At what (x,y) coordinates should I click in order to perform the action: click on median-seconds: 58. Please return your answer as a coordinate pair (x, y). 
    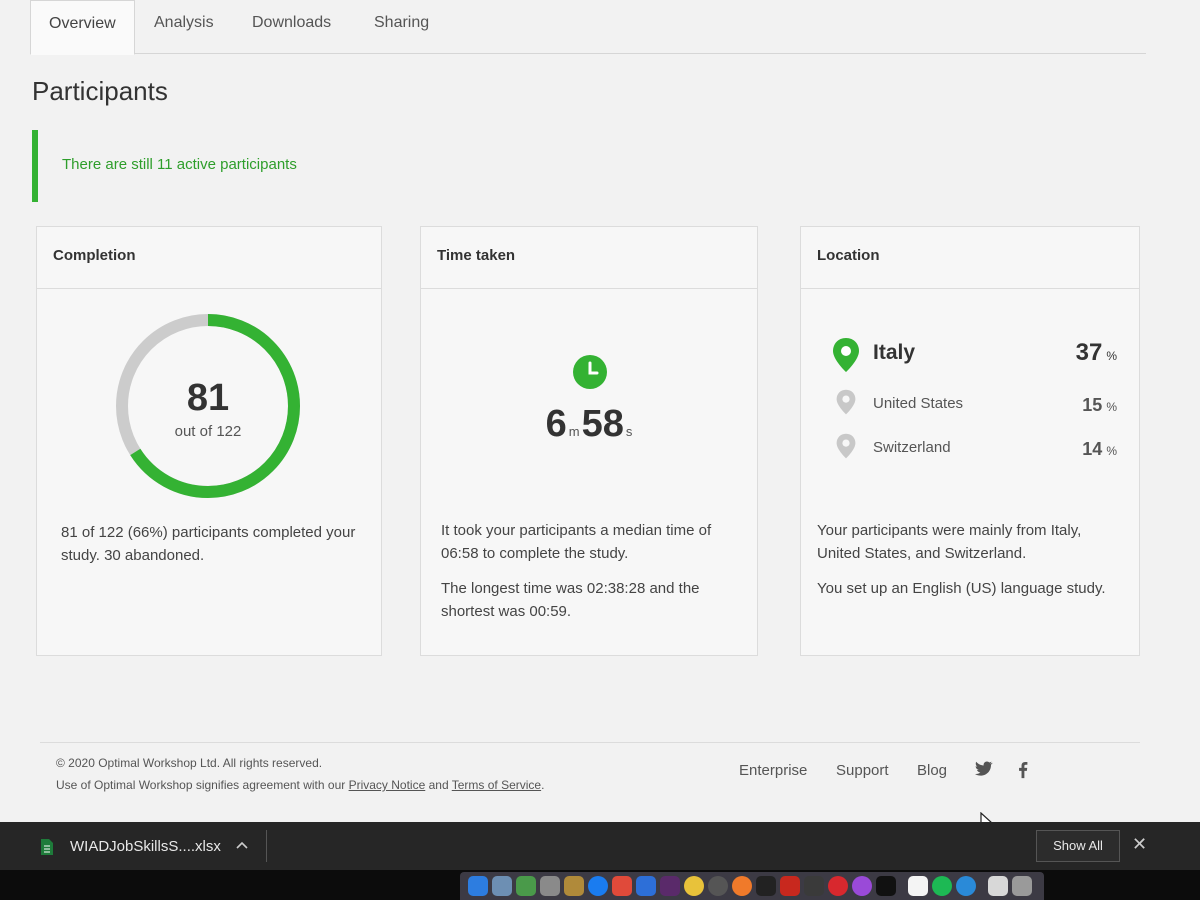
    Looking at the image, I should click on (602, 424).